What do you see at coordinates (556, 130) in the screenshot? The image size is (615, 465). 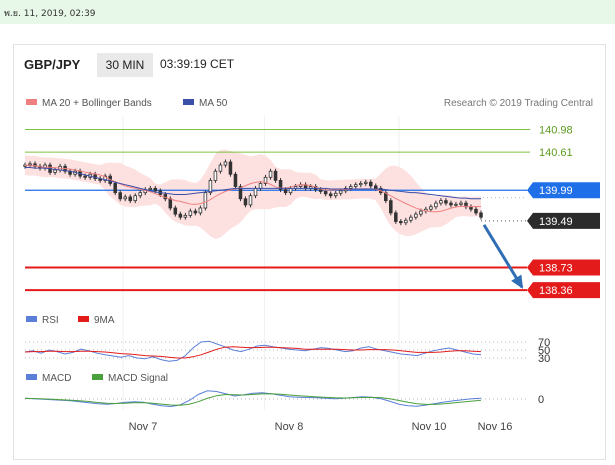 I see `level-label-140.98: 140.98` at bounding box center [556, 130].